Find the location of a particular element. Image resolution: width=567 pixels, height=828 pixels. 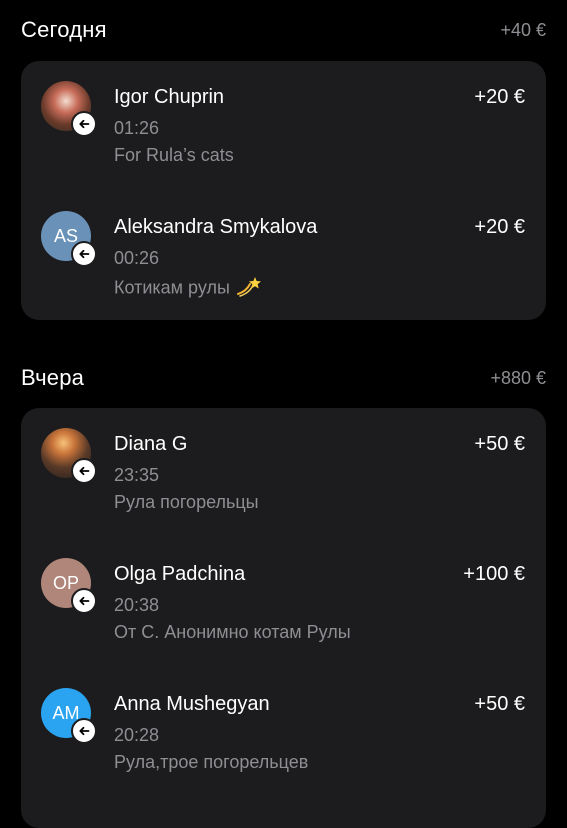

avatar: AS is located at coordinates (69, 239).